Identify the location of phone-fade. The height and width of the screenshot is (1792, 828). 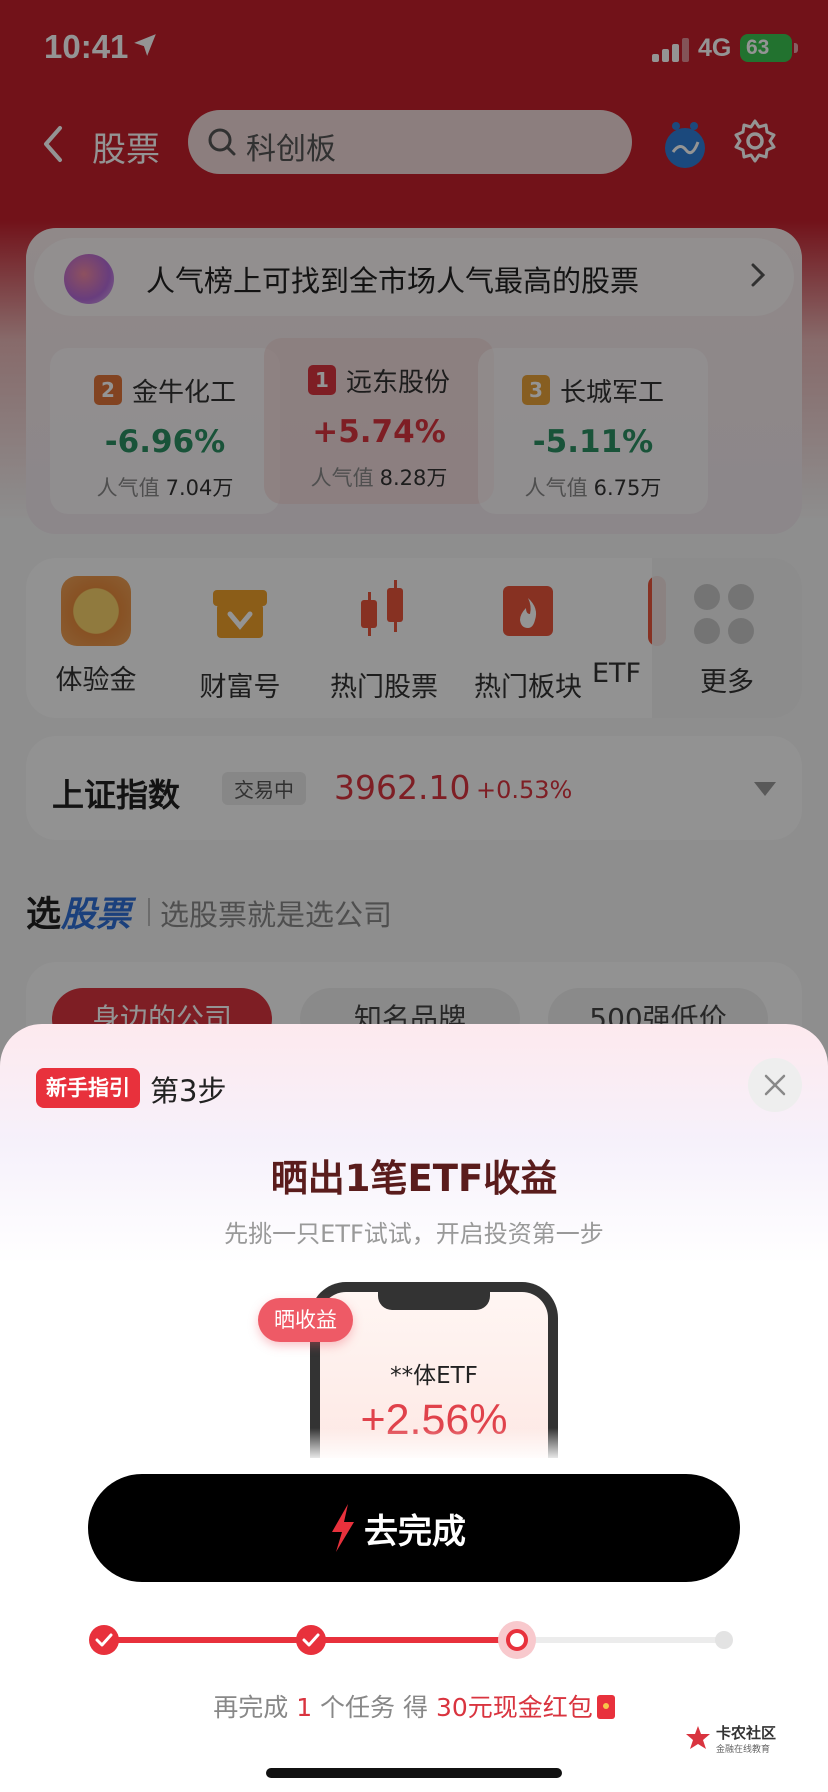
(435, 1445).